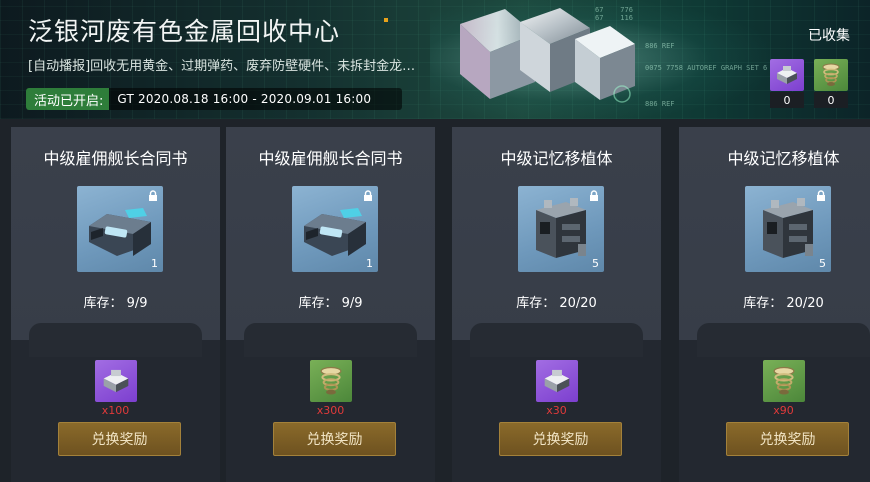  I want to click on event-time-range: GT 2020.08.18 16:00 - 2020.09.01 16:00, so click(244, 99).